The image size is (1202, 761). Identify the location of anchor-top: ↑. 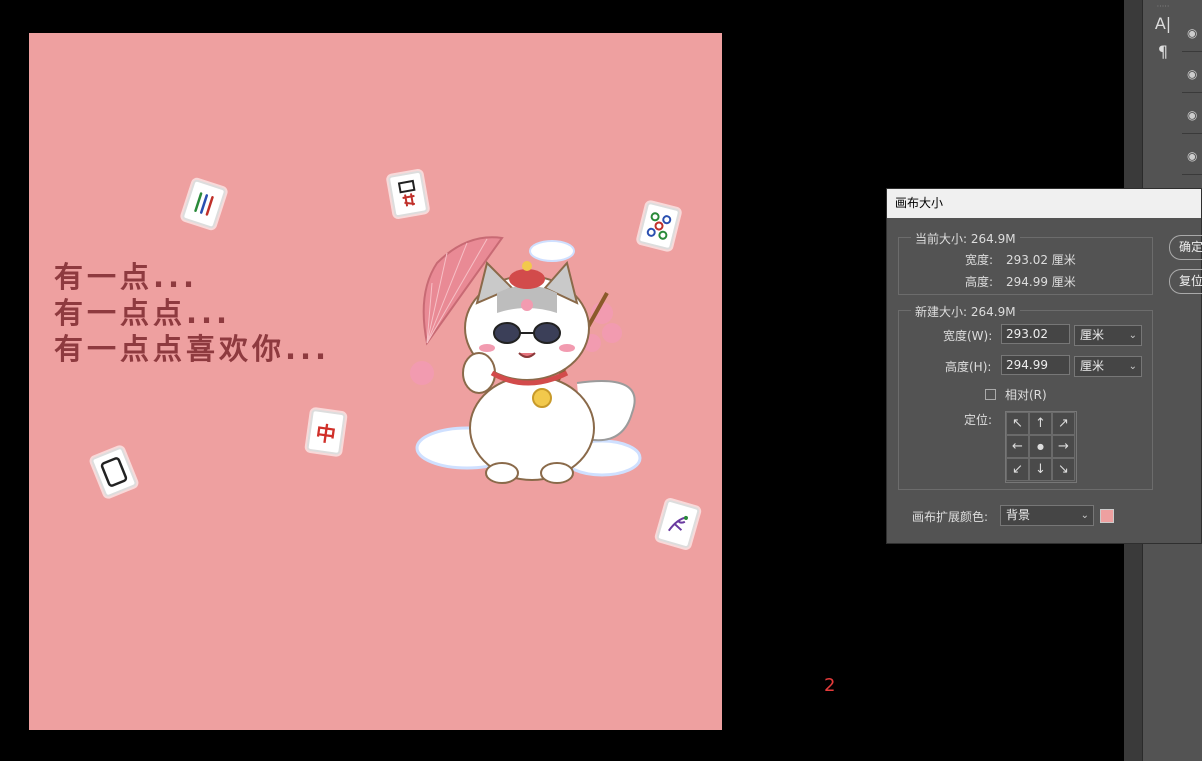
(1040, 423).